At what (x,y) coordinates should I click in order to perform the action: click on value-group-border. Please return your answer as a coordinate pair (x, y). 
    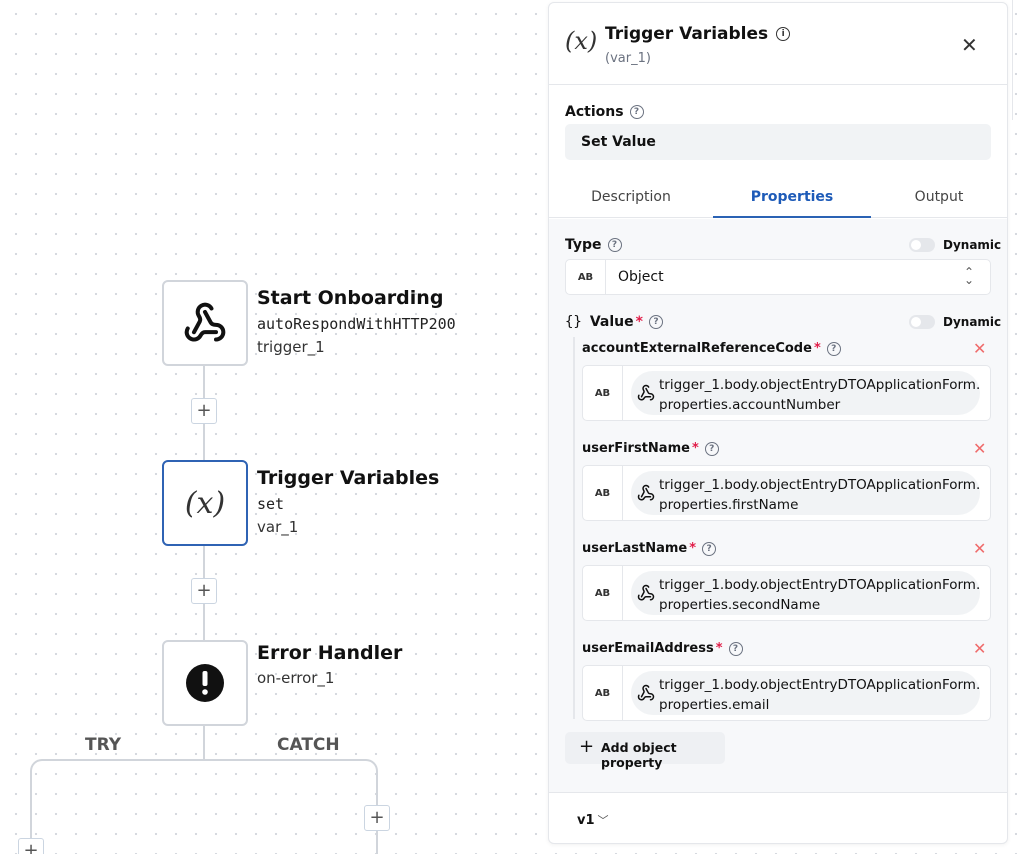
    Looking at the image, I should click on (574, 528).